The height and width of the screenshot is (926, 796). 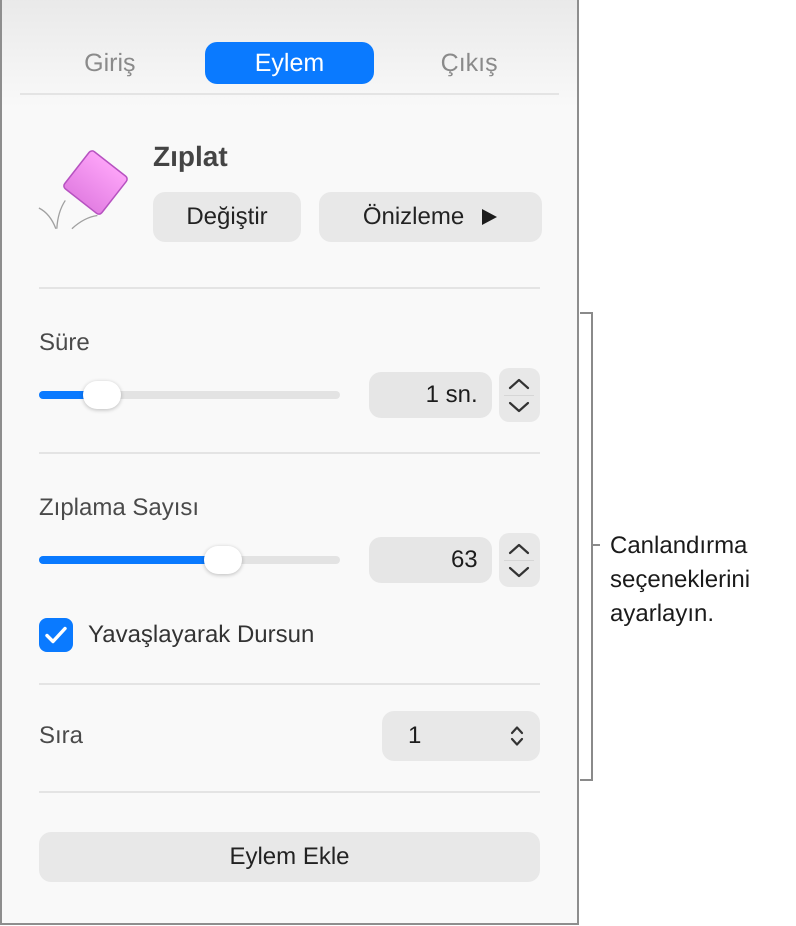 I want to click on effect-title: Zıplat, so click(x=190, y=157).